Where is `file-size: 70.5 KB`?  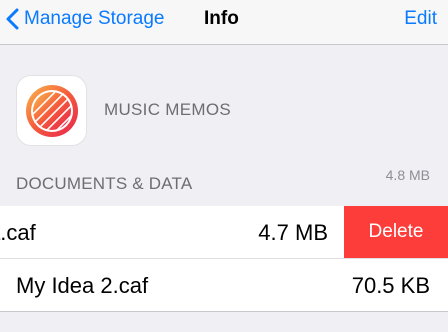
file-size: 70.5 KB is located at coordinates (390, 285).